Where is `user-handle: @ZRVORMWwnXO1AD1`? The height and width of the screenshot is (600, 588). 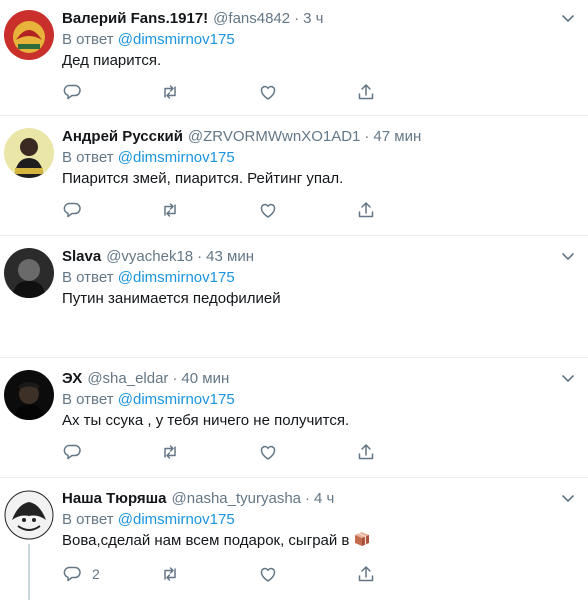
user-handle: @ZRVORMWwnXO1AD1 is located at coordinates (274, 136).